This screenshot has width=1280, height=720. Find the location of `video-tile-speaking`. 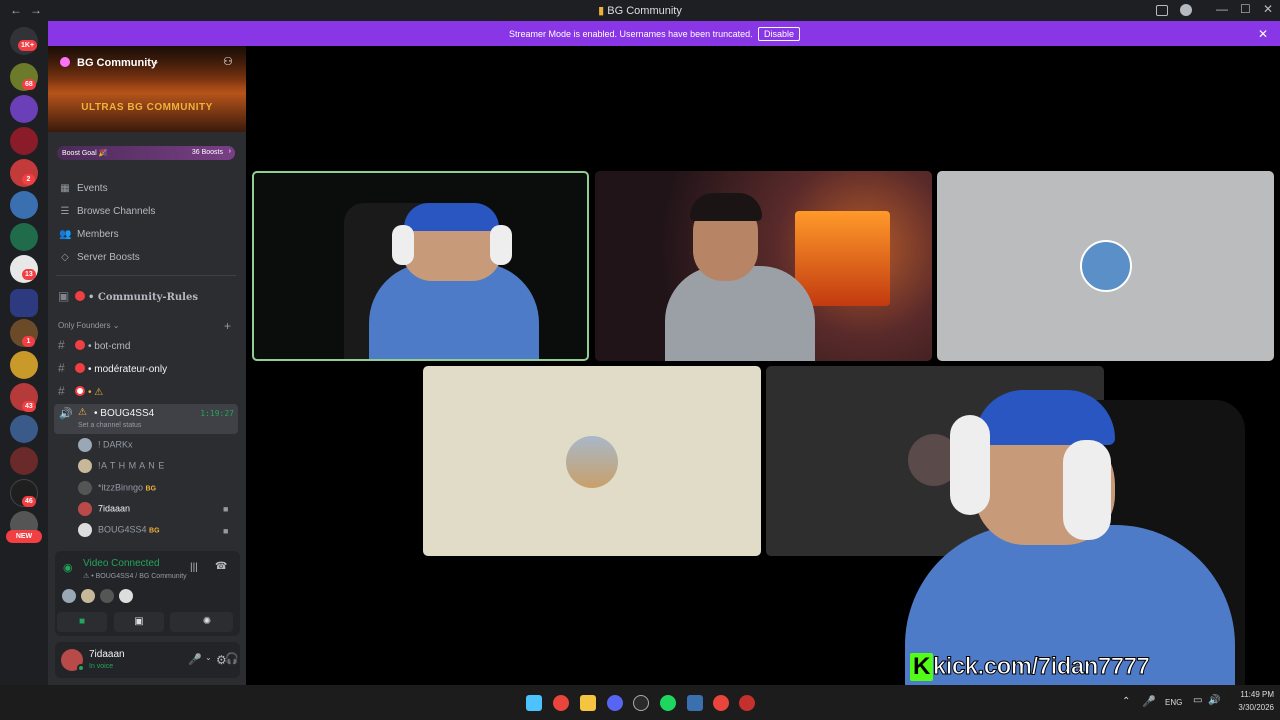

video-tile-speaking is located at coordinates (420, 266).